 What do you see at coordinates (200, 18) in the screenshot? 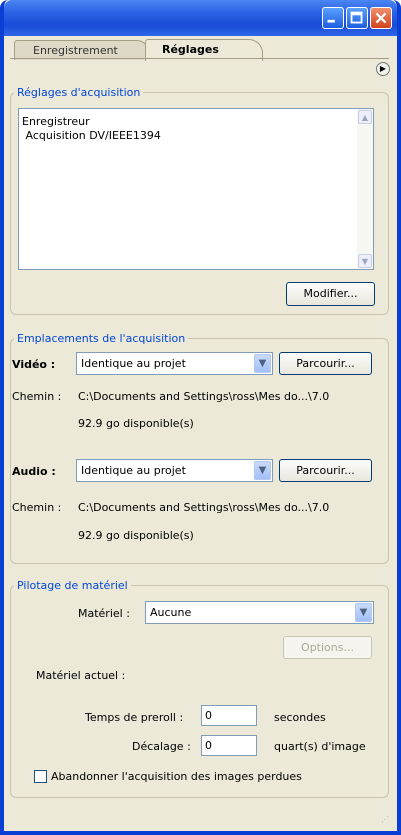
I see `title-bar` at bounding box center [200, 18].